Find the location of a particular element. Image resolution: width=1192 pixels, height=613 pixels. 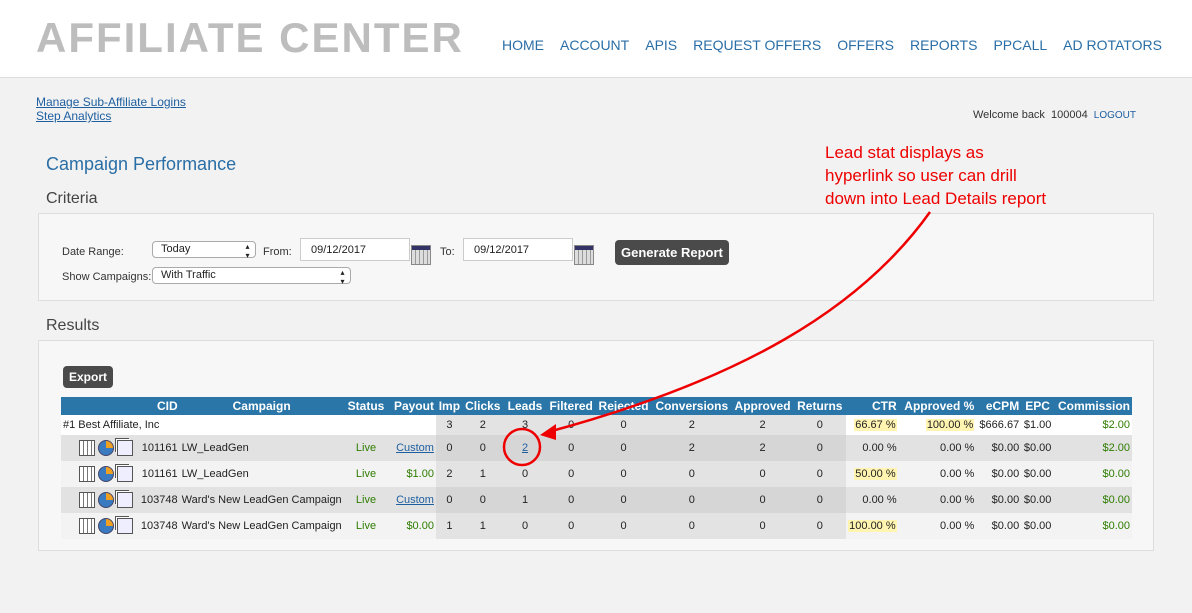

step-analytics-link: Step Analytics is located at coordinates (111, 116).